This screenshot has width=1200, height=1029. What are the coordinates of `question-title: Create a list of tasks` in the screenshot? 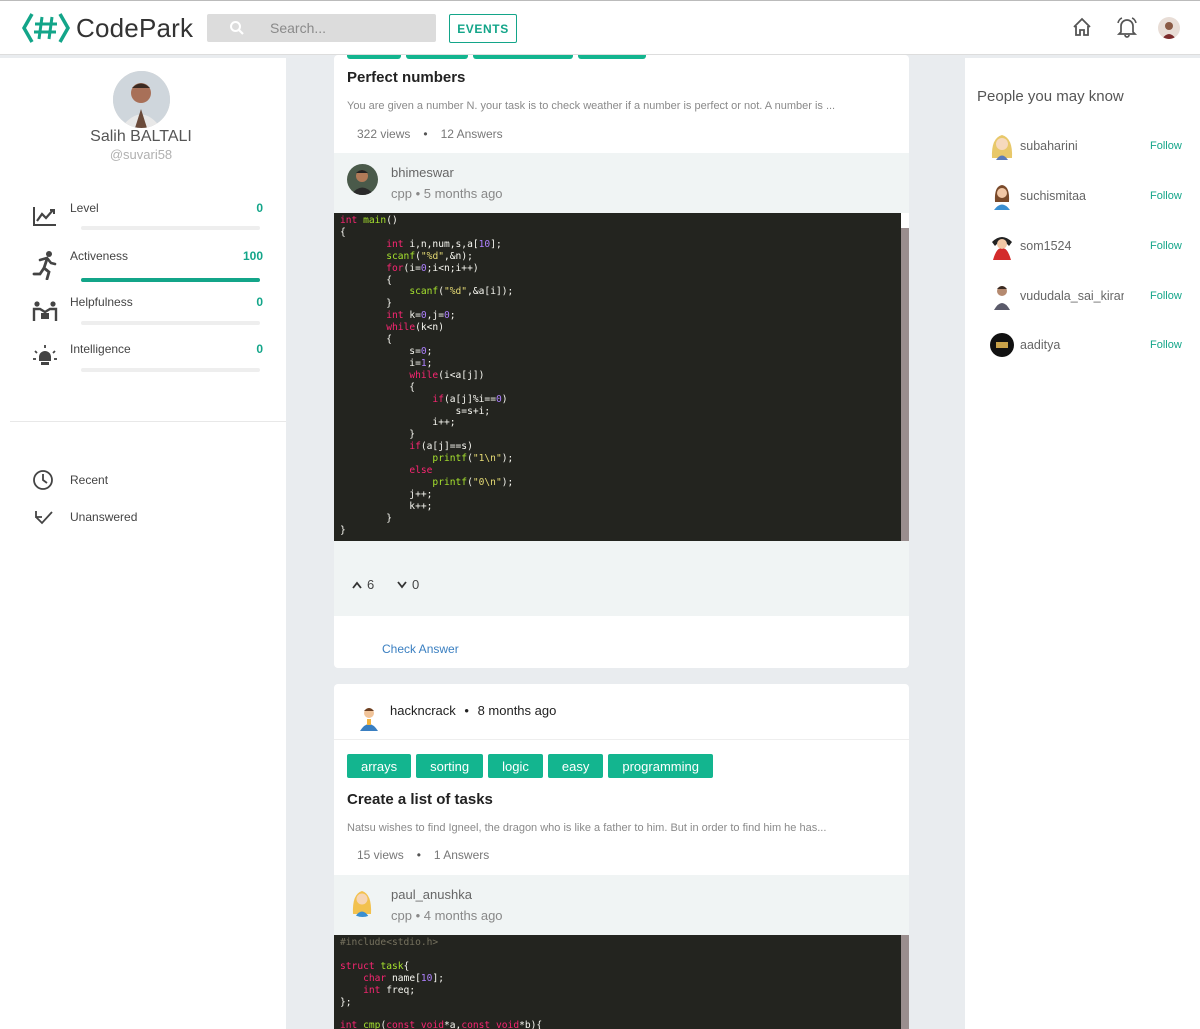 It's located at (420, 799).